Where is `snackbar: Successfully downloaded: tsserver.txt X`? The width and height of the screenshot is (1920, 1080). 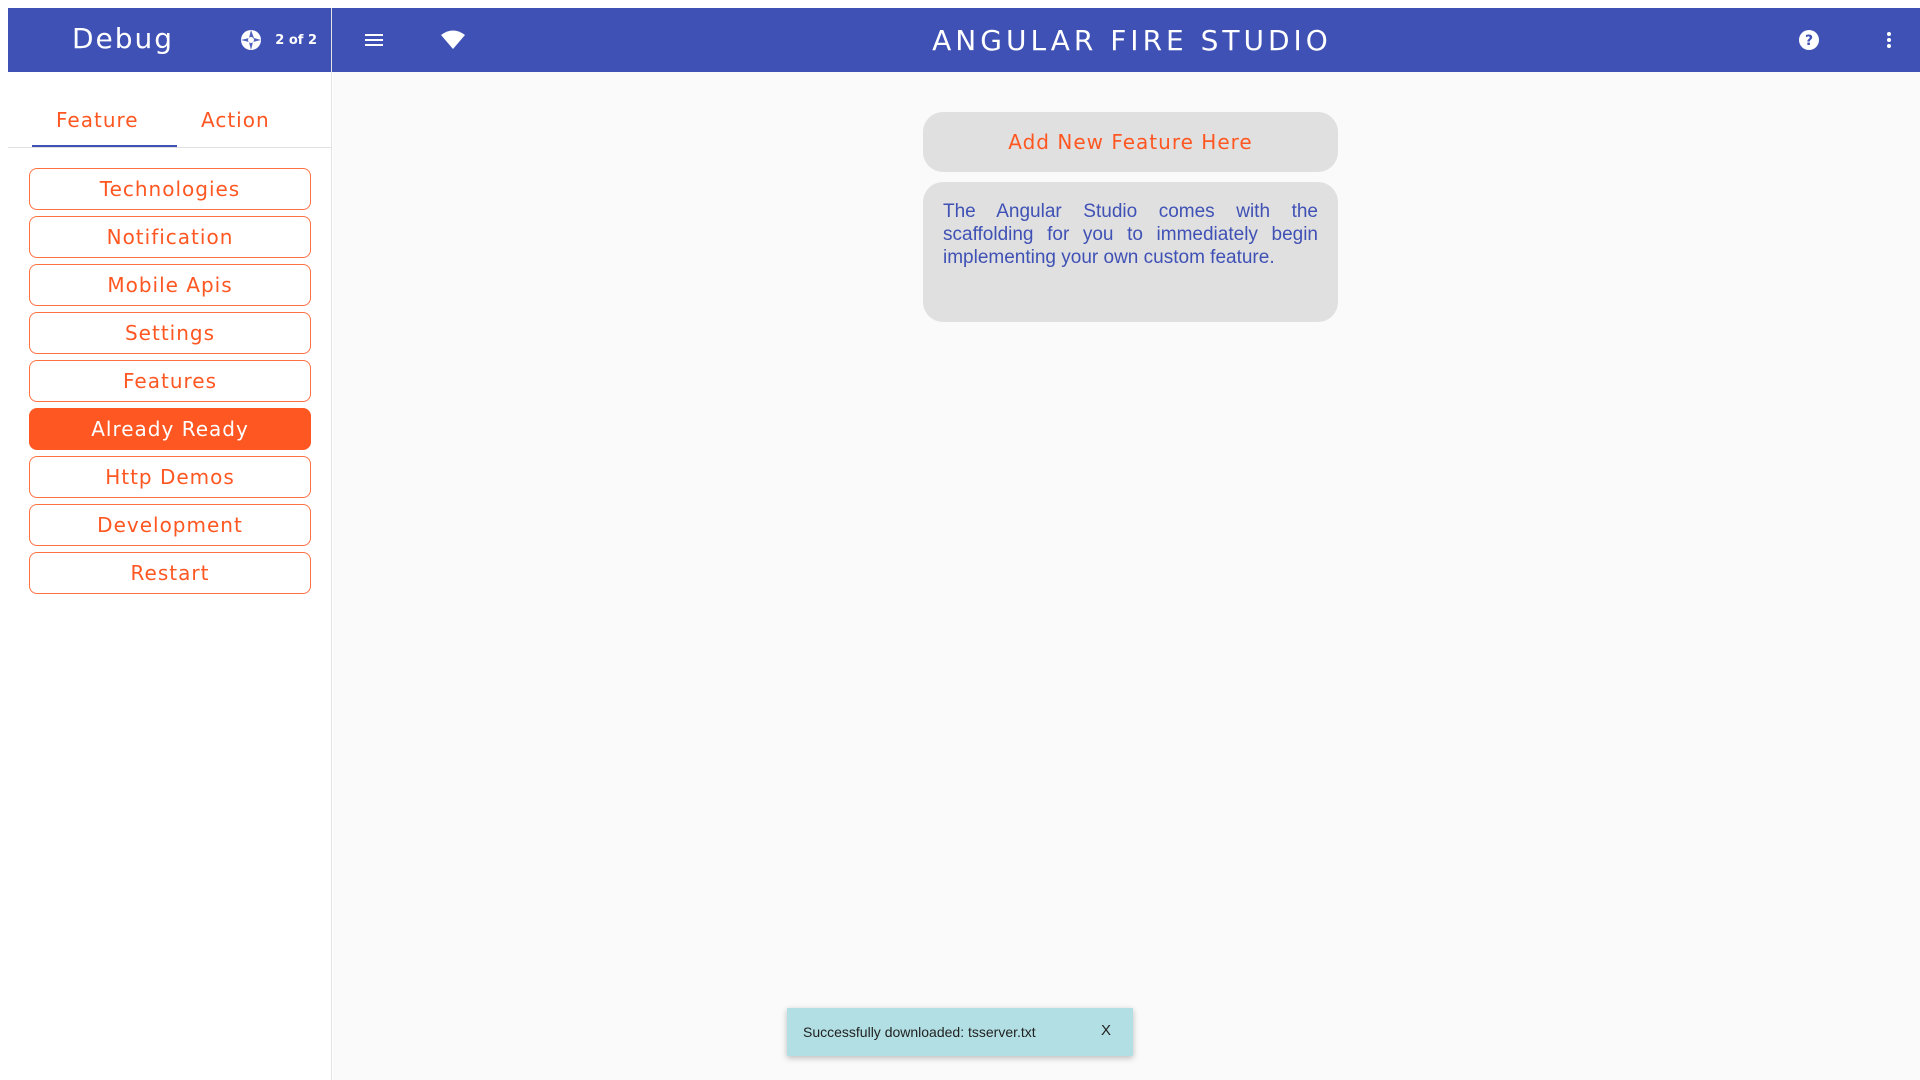
snackbar: Successfully downloaded: tsserver.txt X is located at coordinates (960, 1032).